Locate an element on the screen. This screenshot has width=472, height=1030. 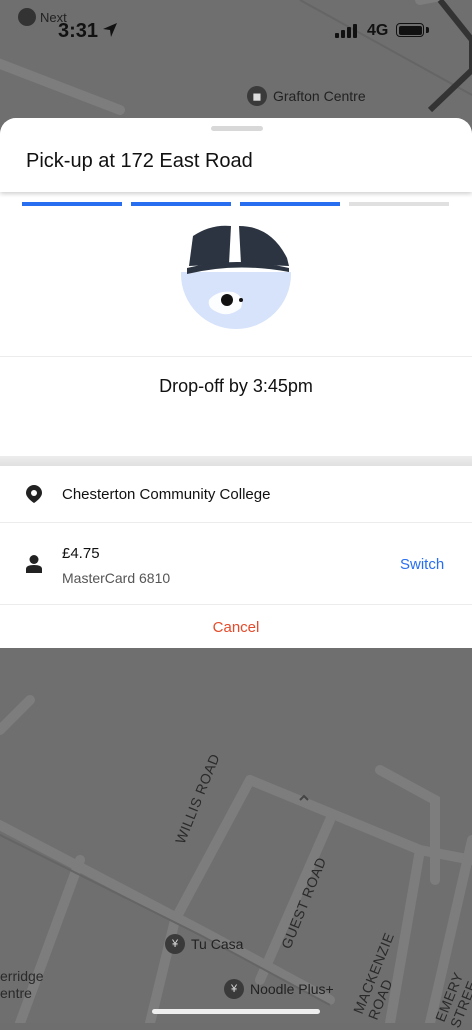
destination-label: Chesterton Community College is located at coordinates (166, 494).